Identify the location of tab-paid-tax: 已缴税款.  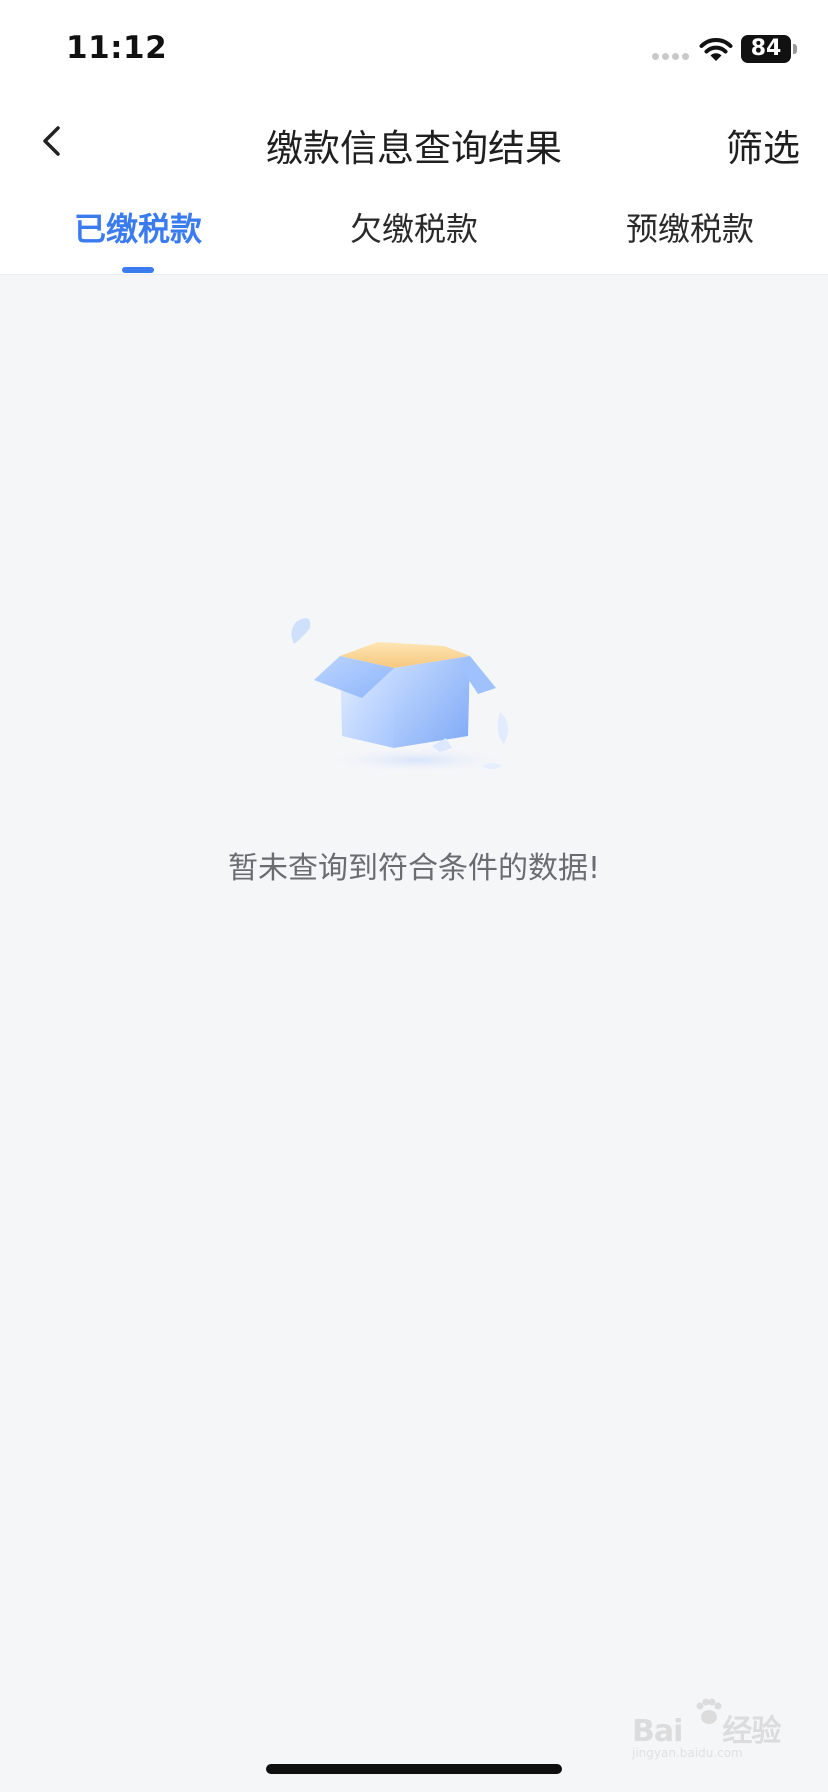
(138, 227).